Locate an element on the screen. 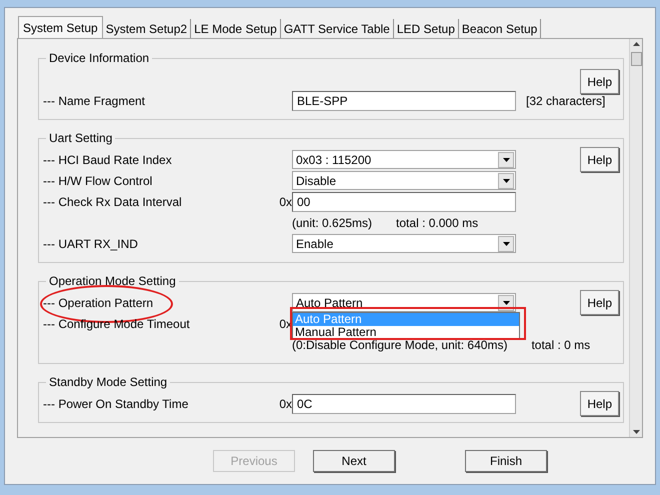 The image size is (660, 495). field-label: --- Operation Pattern is located at coordinates (98, 303).